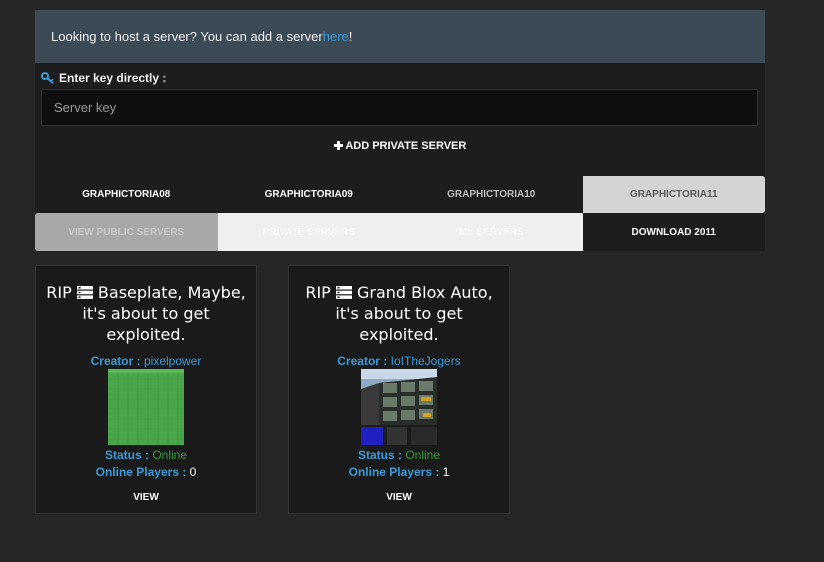 The height and width of the screenshot is (562, 824). What do you see at coordinates (406, 146) in the screenshot?
I see `add-private-server-label: ADD PRIVATE SERVER` at bounding box center [406, 146].